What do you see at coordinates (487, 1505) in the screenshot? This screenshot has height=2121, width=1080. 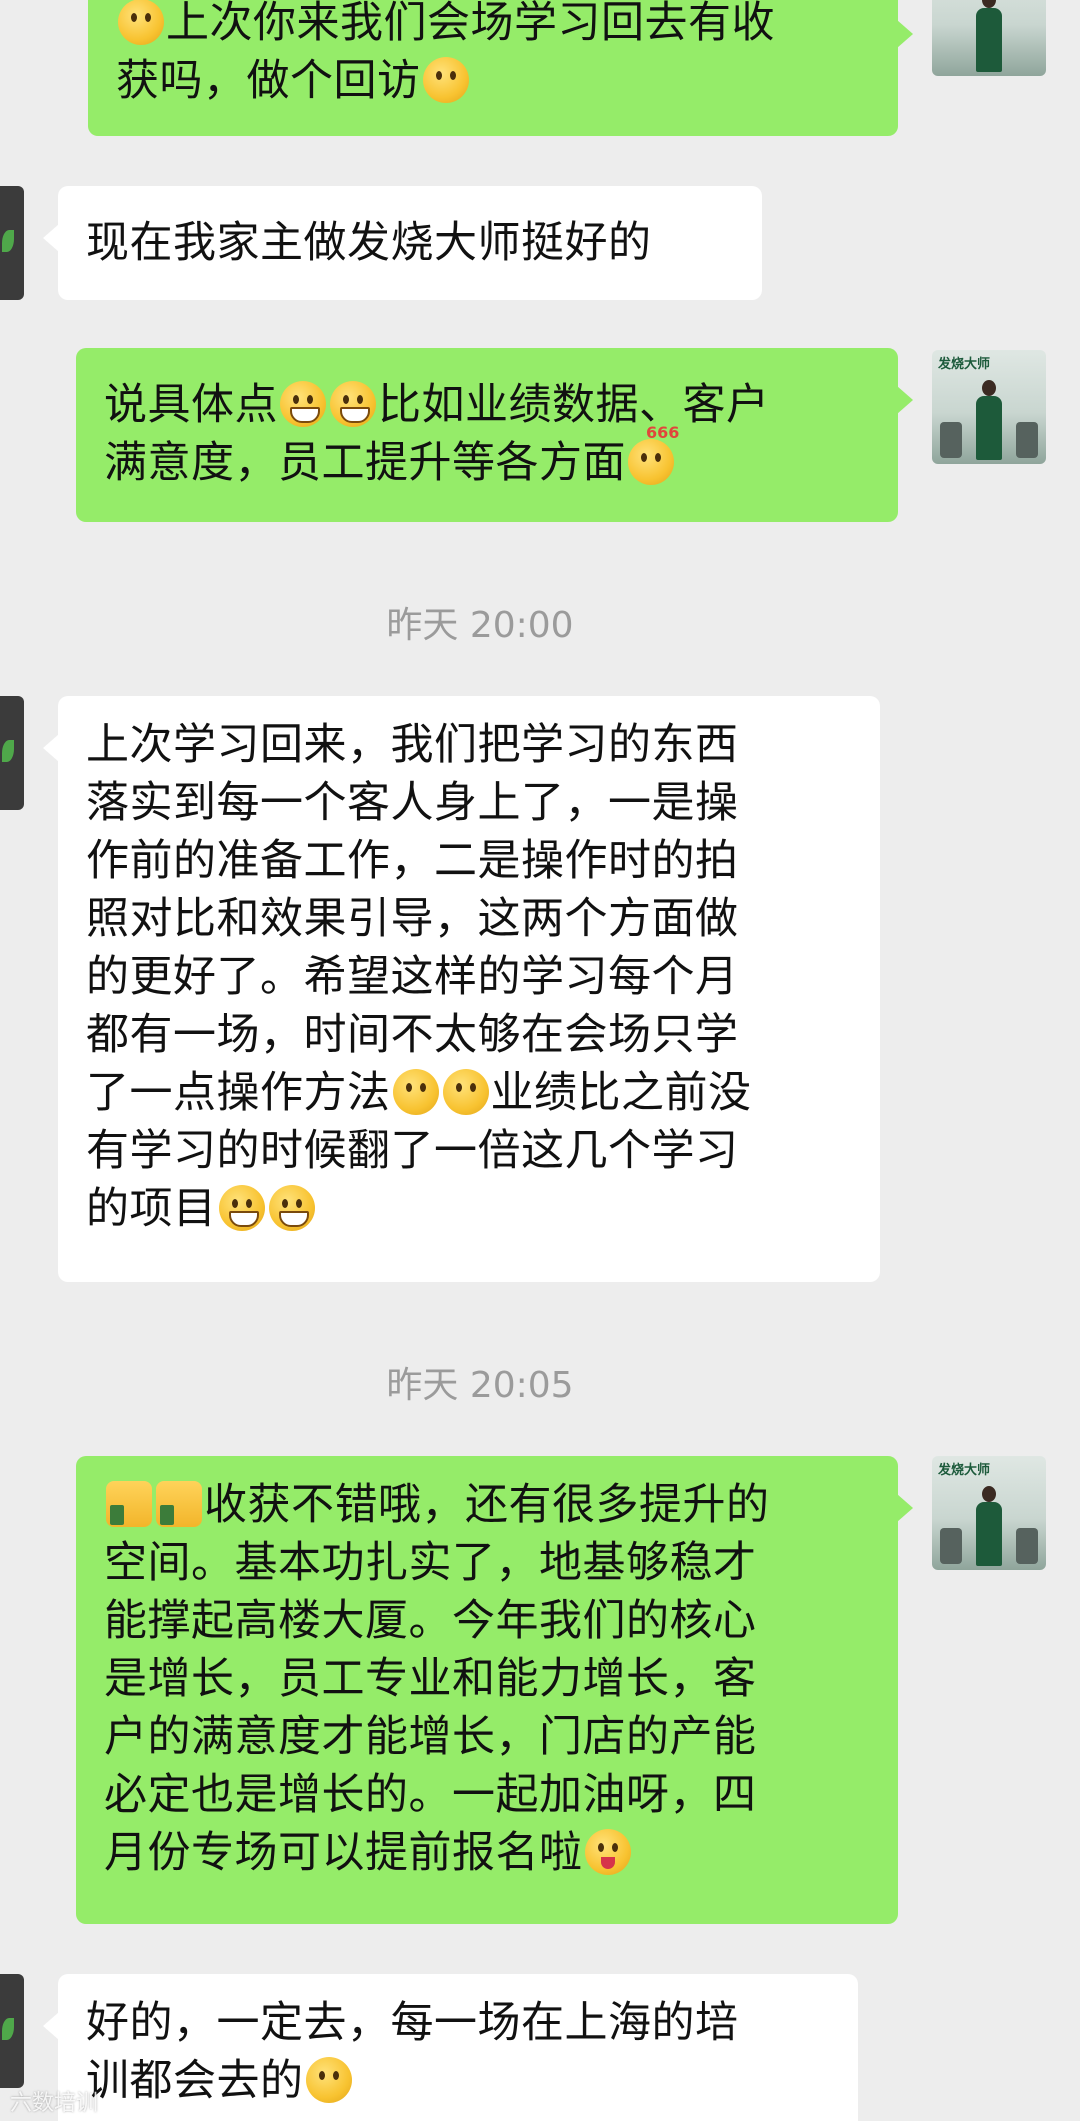 I see `message-text: 收获不错哦，还有很多提升的` at bounding box center [487, 1505].